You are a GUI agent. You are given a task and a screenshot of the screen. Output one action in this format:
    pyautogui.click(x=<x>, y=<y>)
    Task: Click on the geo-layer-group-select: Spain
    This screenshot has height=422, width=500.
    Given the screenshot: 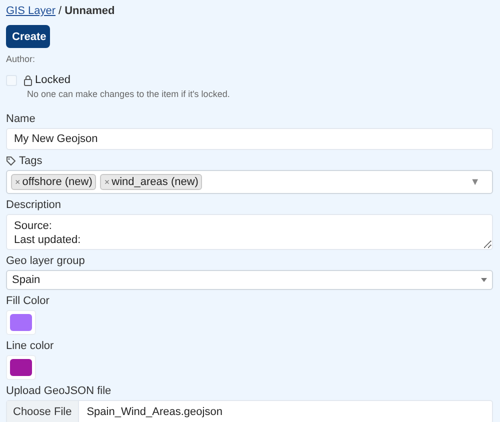 What is the action you would take?
    pyautogui.click(x=249, y=280)
    